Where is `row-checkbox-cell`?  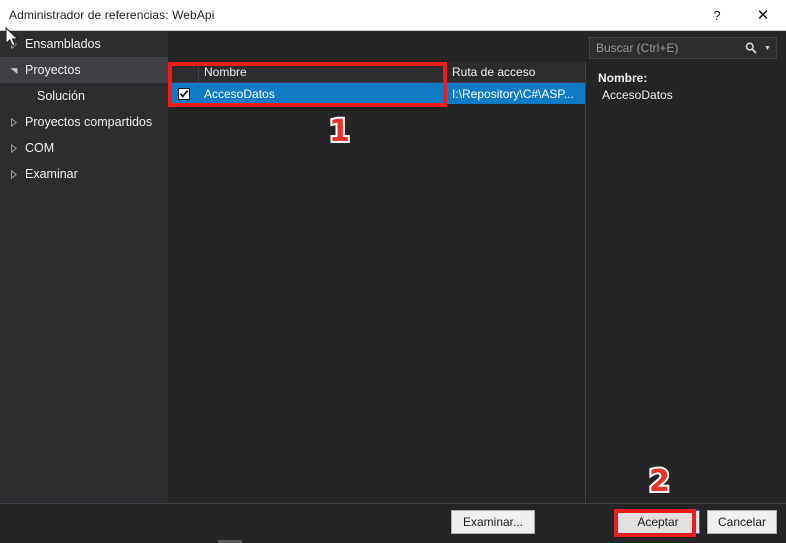 row-checkbox-cell is located at coordinates (183, 93).